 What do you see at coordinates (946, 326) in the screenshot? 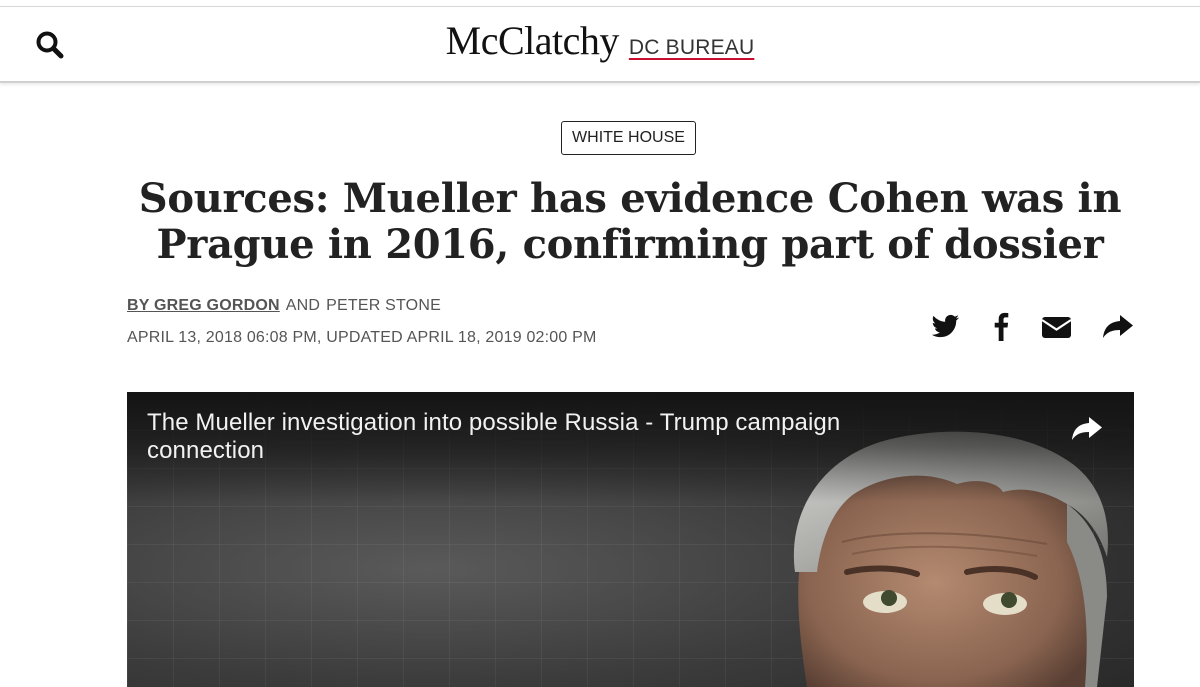
I see `twitter-icon` at bounding box center [946, 326].